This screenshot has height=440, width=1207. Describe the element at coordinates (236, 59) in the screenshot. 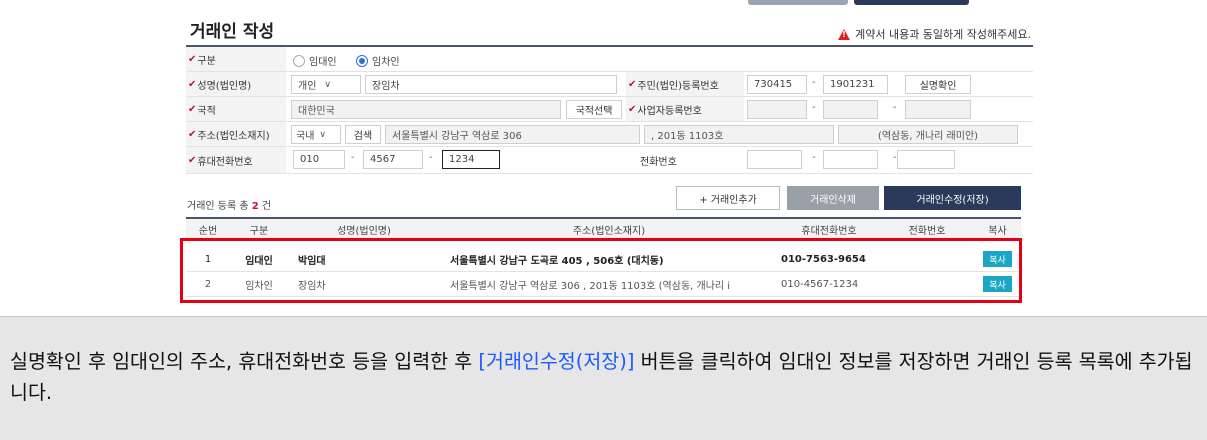

I see `type-label: ✔ 구분` at that location.